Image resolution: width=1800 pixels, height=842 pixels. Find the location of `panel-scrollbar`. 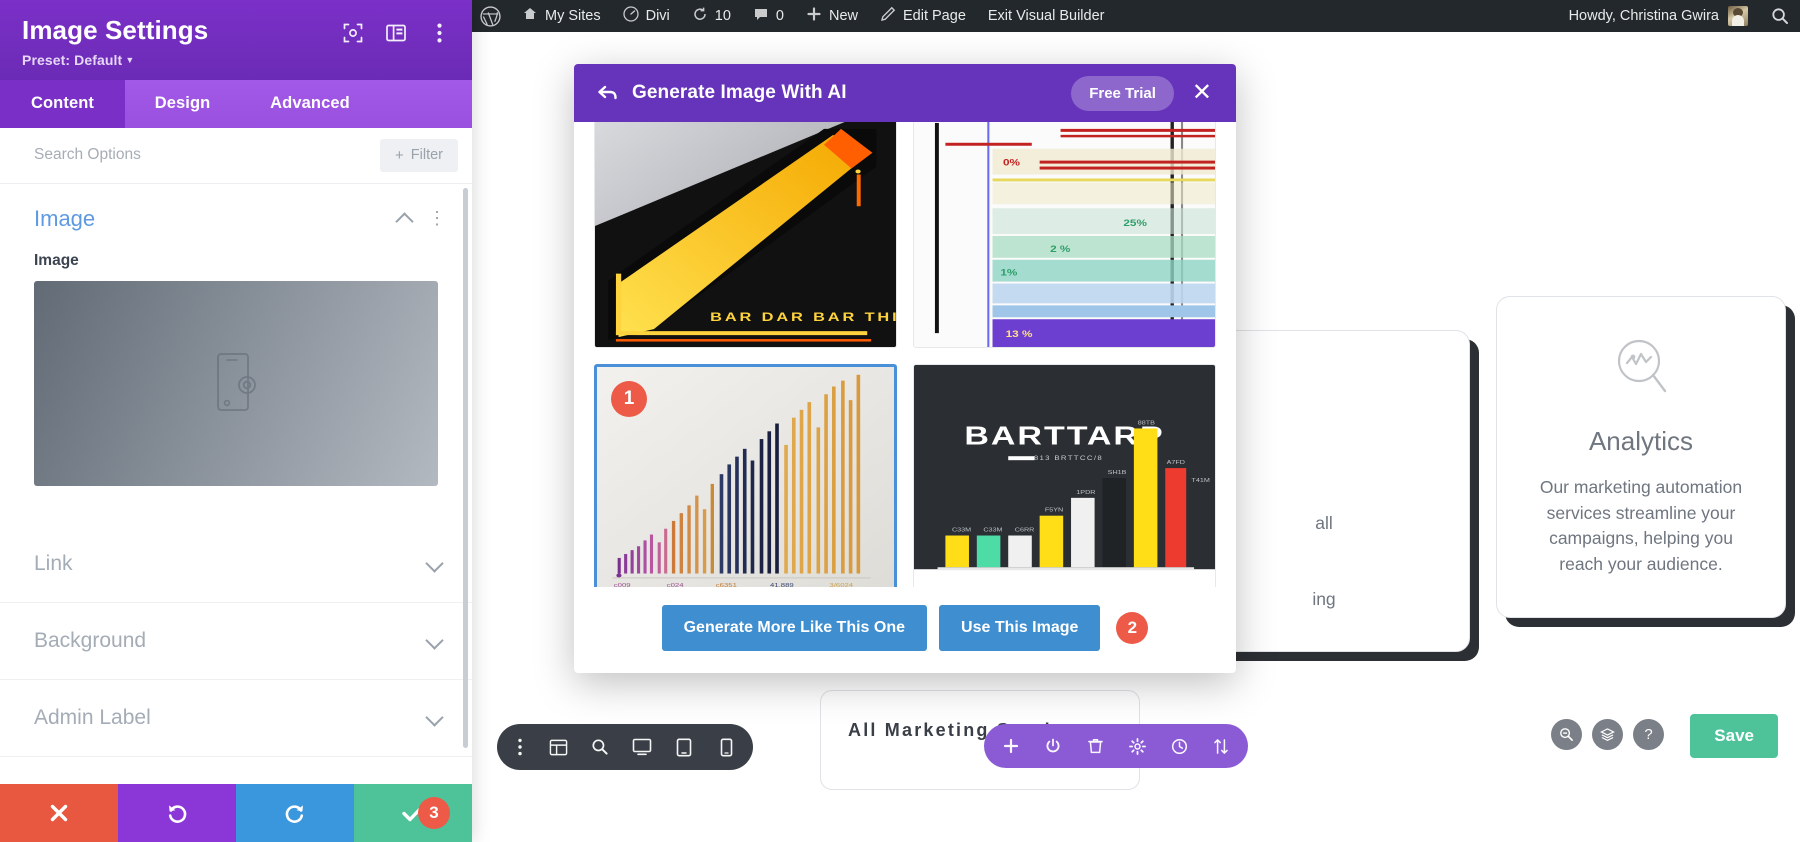

panel-scrollbar is located at coordinates (465, 484).